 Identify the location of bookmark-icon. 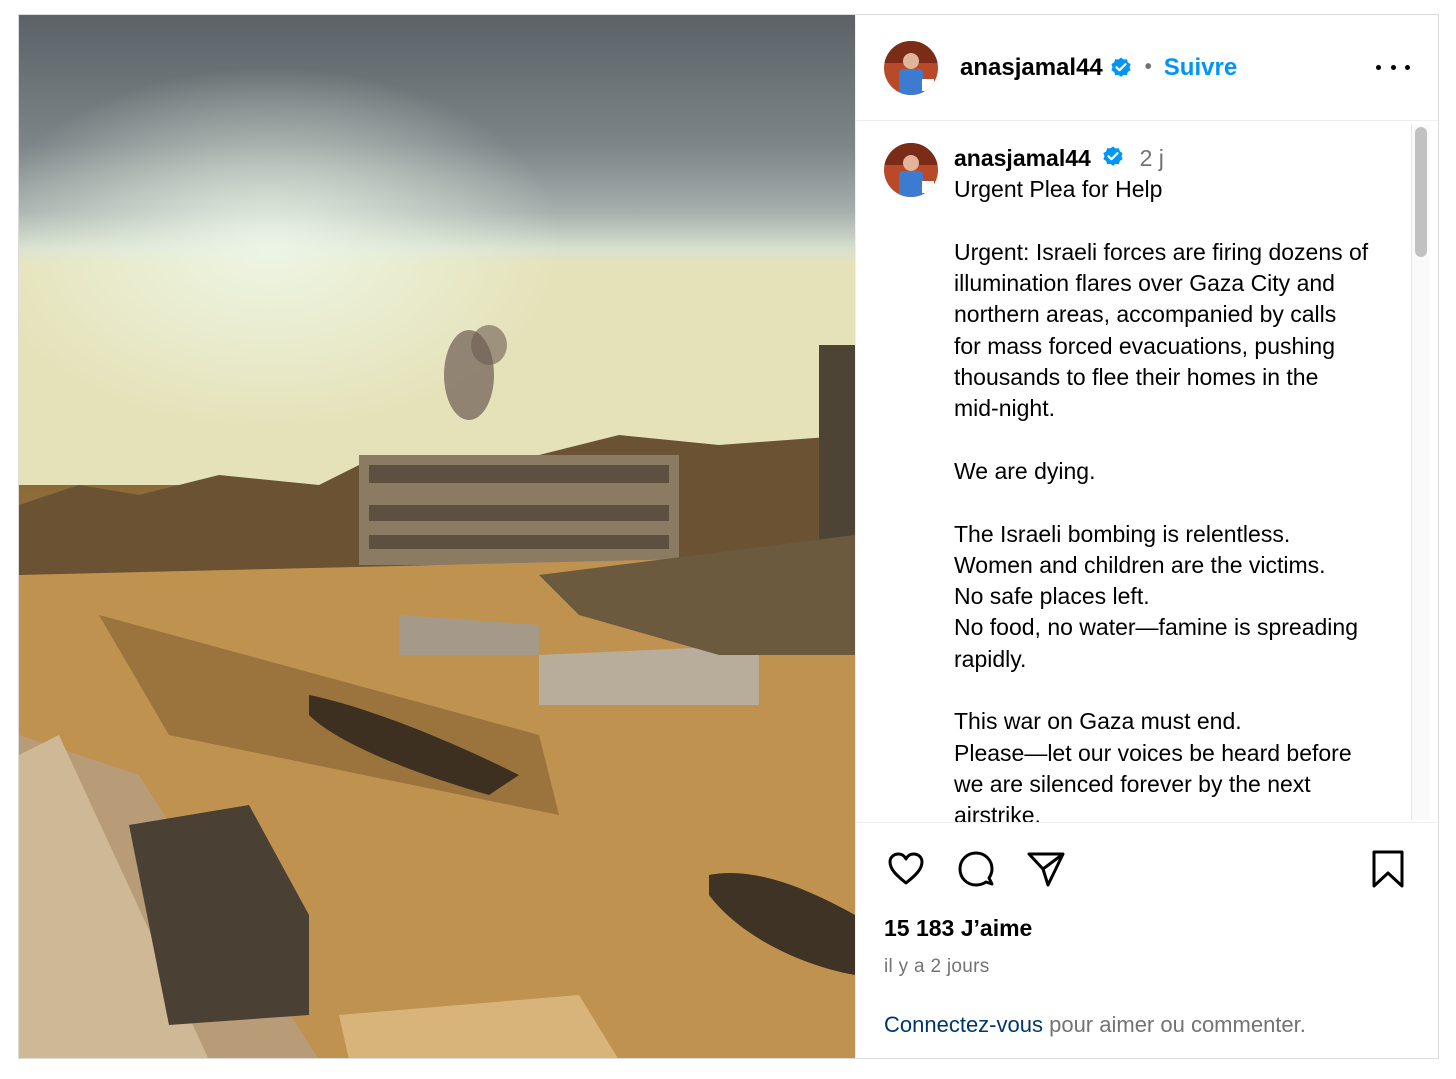
(1388, 869).